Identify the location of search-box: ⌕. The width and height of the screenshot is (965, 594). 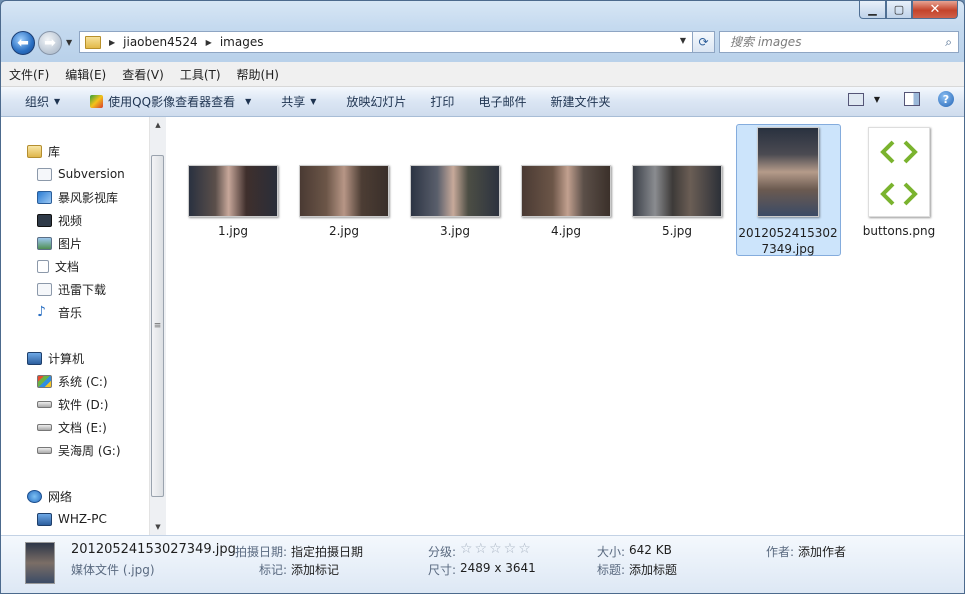
(839, 42).